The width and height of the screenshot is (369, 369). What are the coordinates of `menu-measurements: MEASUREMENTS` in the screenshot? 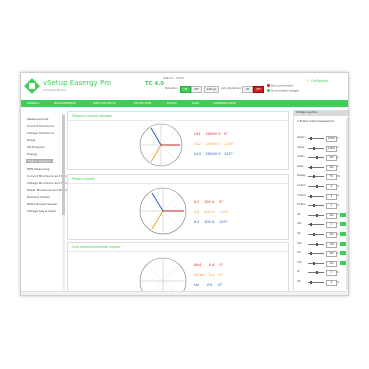 It's located at (65, 103).